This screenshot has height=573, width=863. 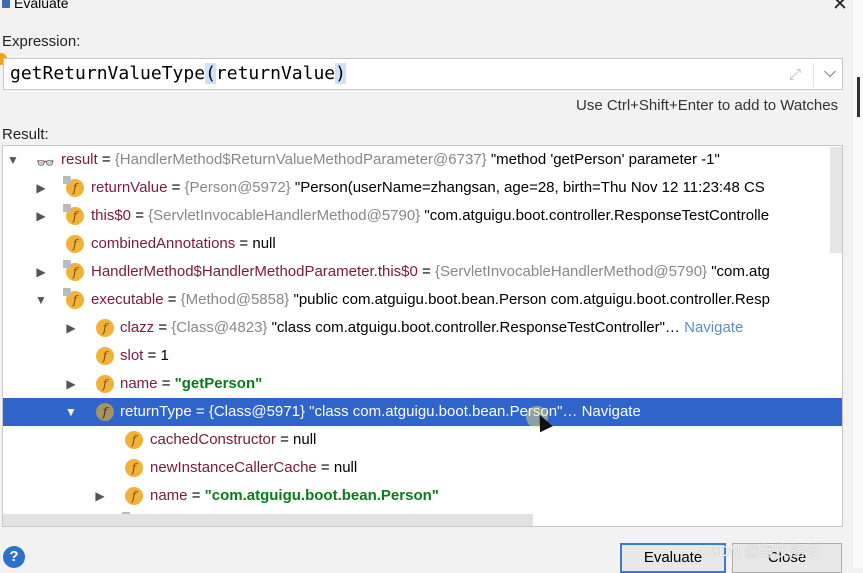 What do you see at coordinates (79, 159) in the screenshot?
I see `field-name: result` at bounding box center [79, 159].